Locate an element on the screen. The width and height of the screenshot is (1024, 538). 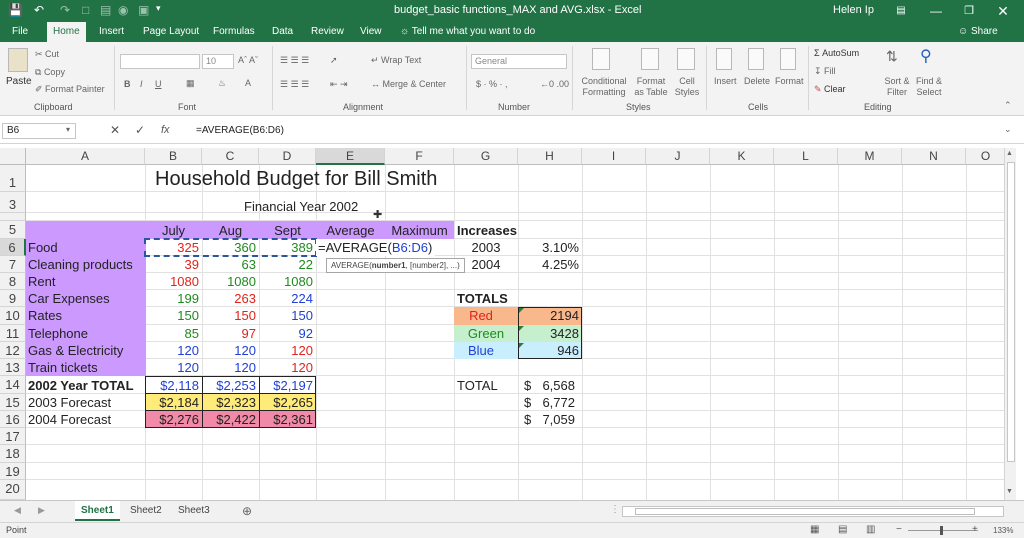
cell-styles-button: Cell Styles is located at coordinates (687, 87).